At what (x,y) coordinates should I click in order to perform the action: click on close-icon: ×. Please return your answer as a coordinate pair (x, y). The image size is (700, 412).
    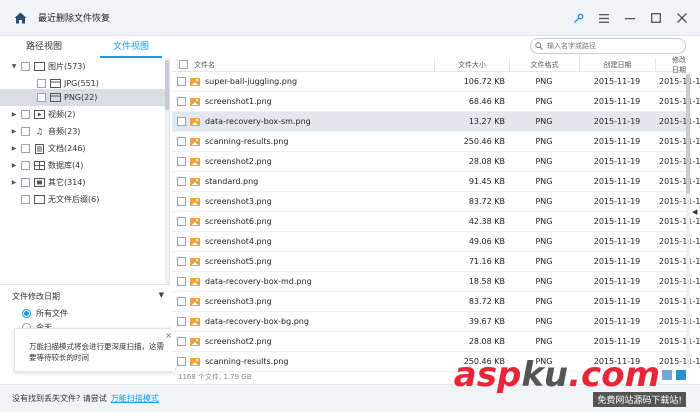
    Looking at the image, I should click on (168, 335).